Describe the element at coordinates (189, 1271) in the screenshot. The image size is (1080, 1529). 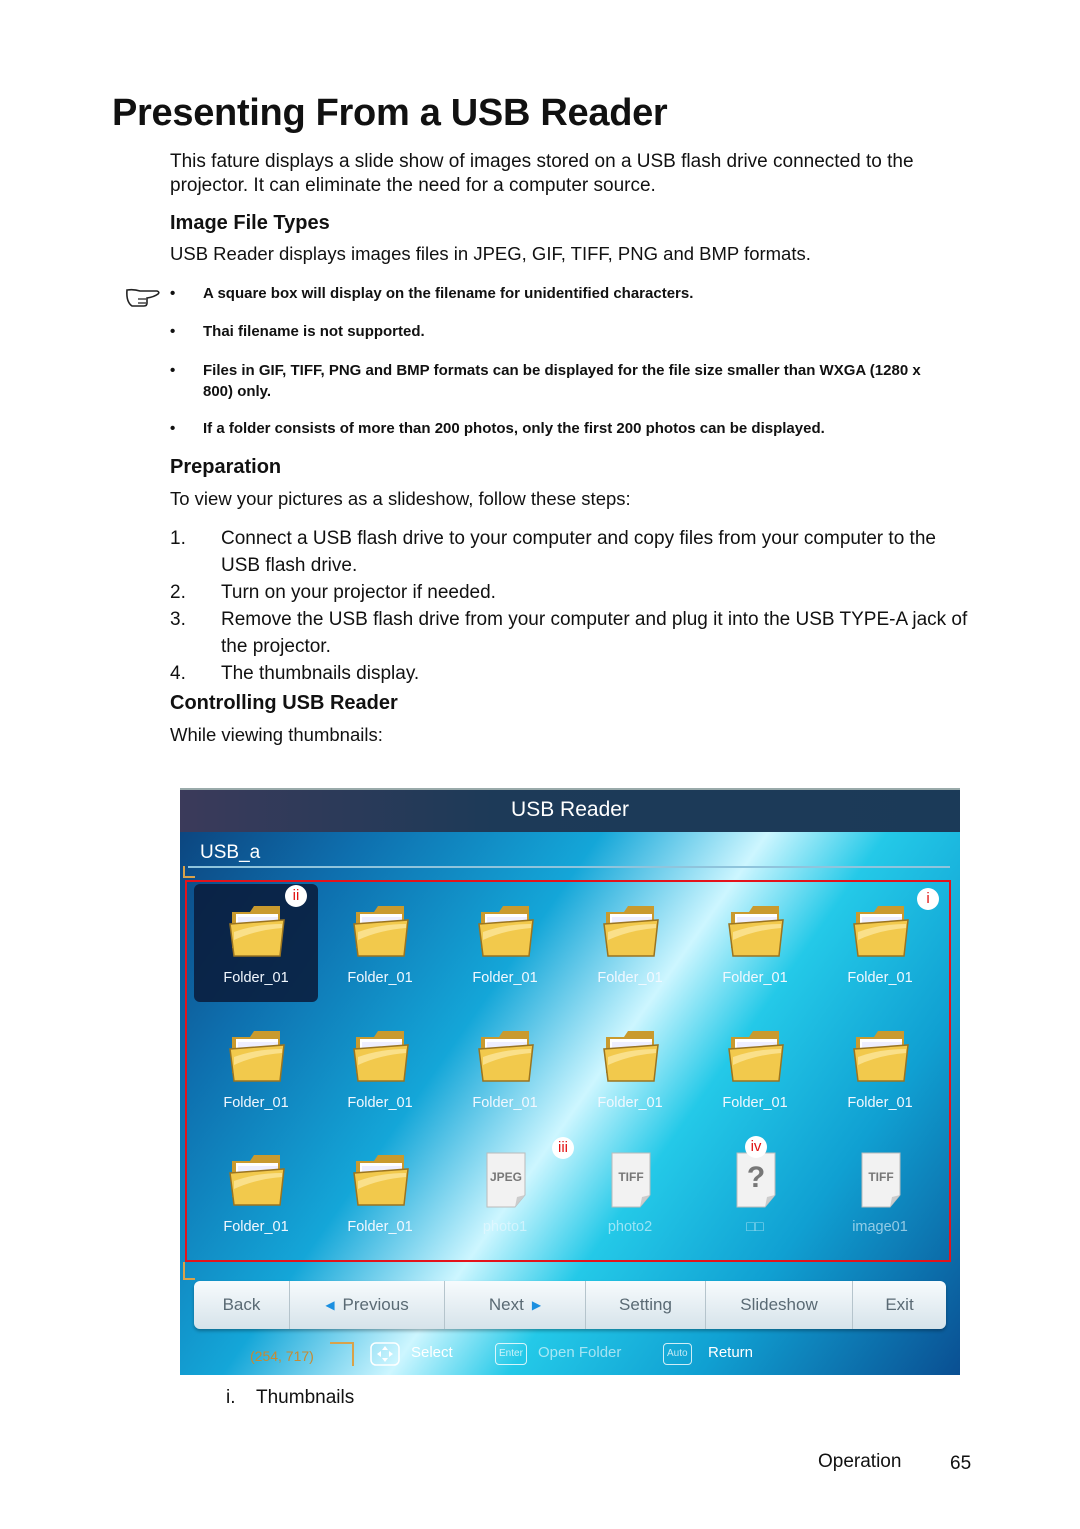
I see `focus-corner-bottom-left` at that location.